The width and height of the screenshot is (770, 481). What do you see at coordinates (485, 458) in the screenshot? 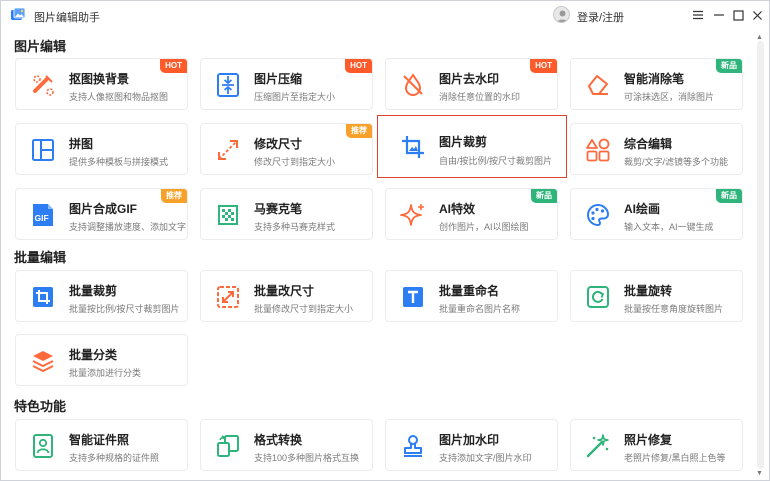
I see `tool-desc: 支持添加文字/图片水印` at bounding box center [485, 458].